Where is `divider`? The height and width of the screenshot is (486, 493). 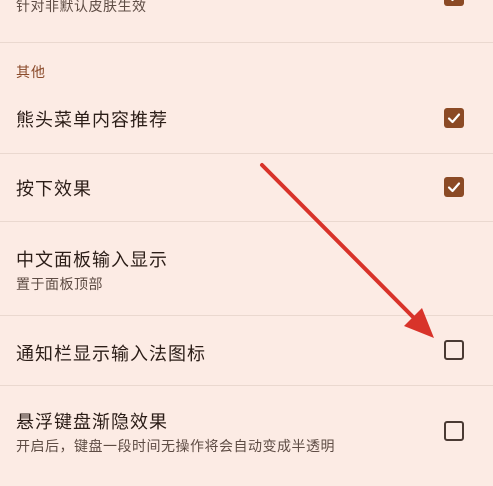 divider is located at coordinates (246, 42).